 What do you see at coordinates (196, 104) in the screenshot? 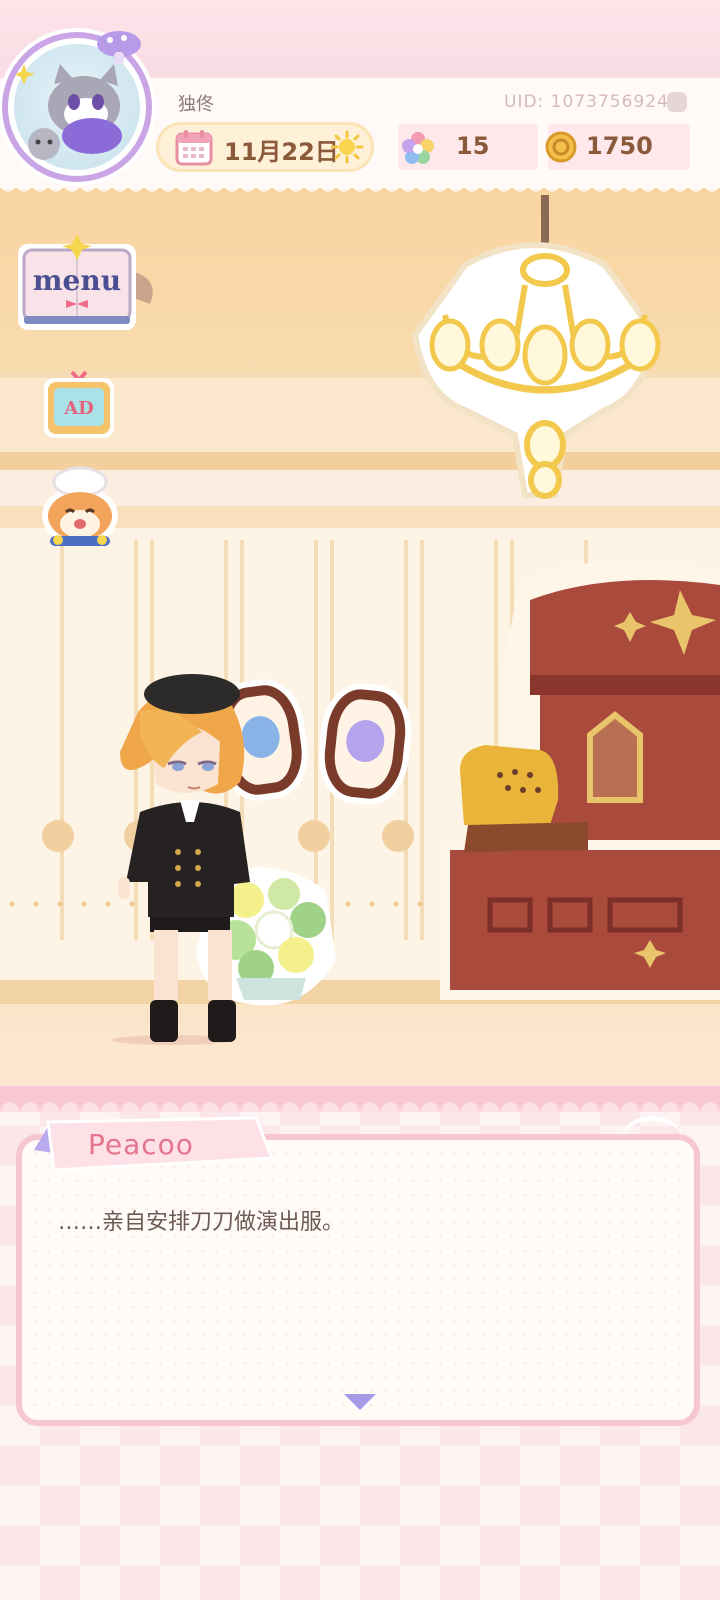
I see `username: 独佟` at bounding box center [196, 104].